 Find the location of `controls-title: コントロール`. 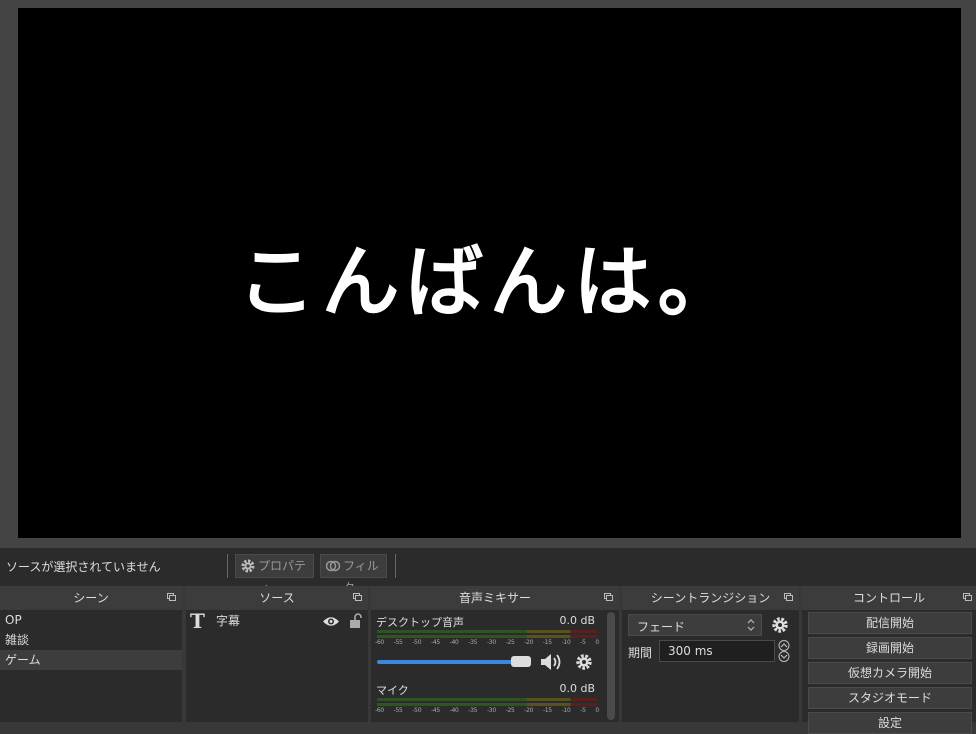

controls-title: コントロール is located at coordinates (888, 598).